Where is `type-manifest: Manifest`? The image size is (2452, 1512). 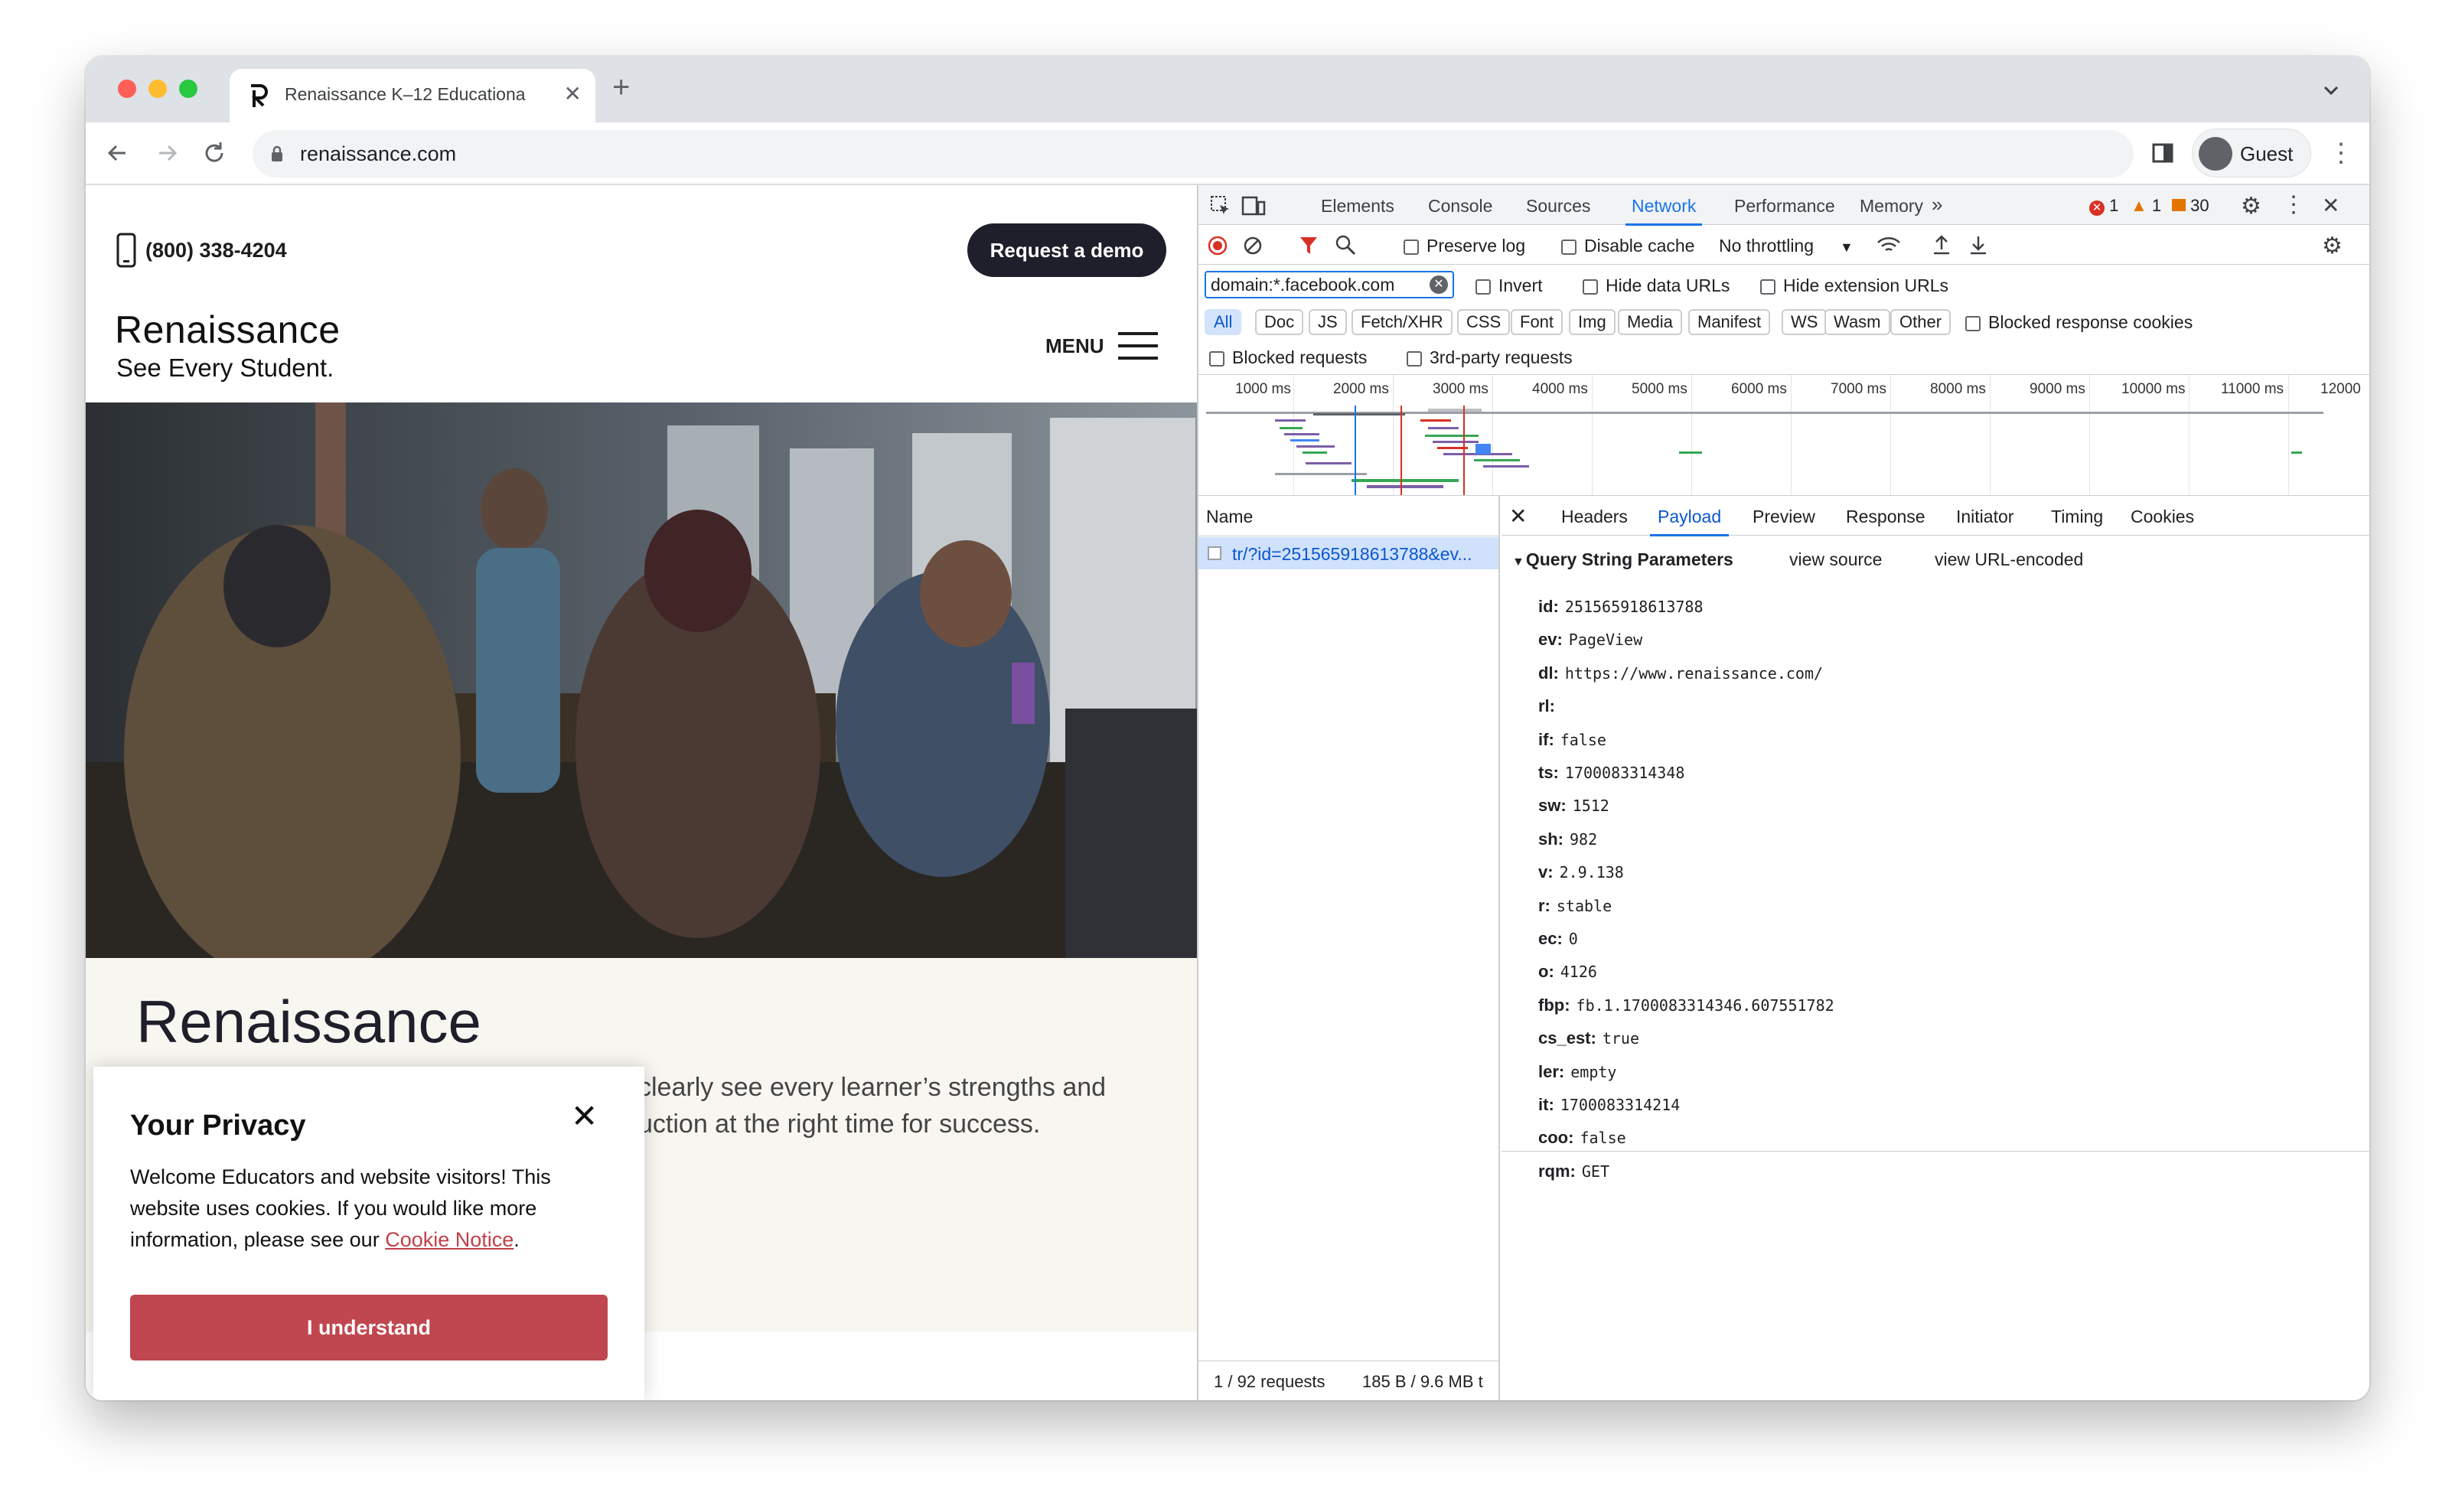
type-manifest: Manifest is located at coordinates (1729, 322).